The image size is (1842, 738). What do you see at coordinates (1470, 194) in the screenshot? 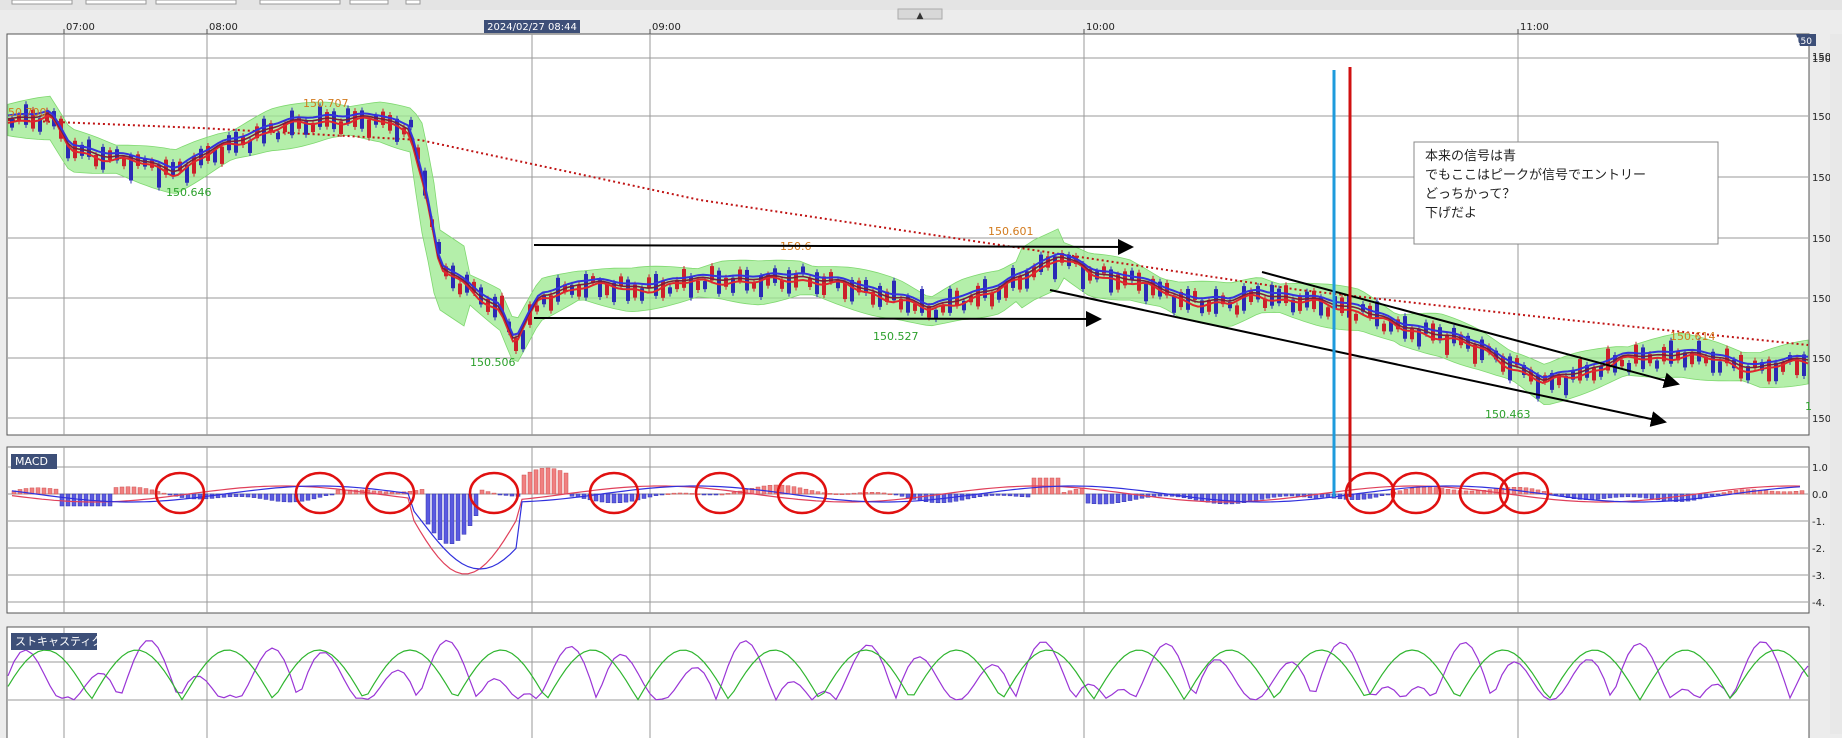
I see `note-line: どっちかって？` at bounding box center [1470, 194].